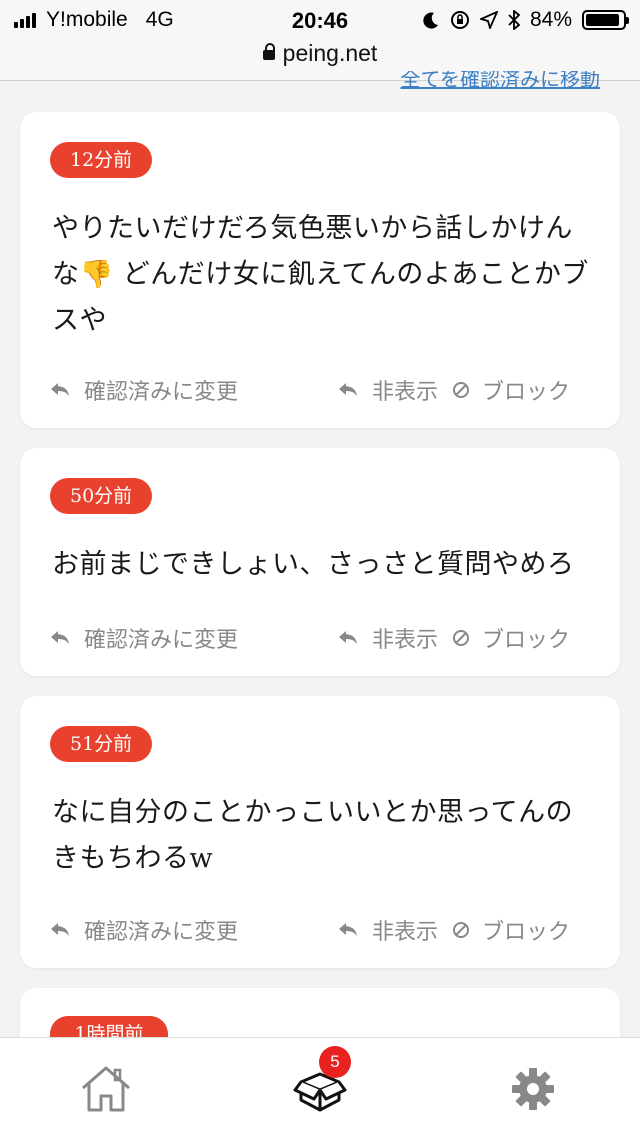 This screenshot has width=640, height=1137. I want to click on bottom-navigation, so click(320, 1087).